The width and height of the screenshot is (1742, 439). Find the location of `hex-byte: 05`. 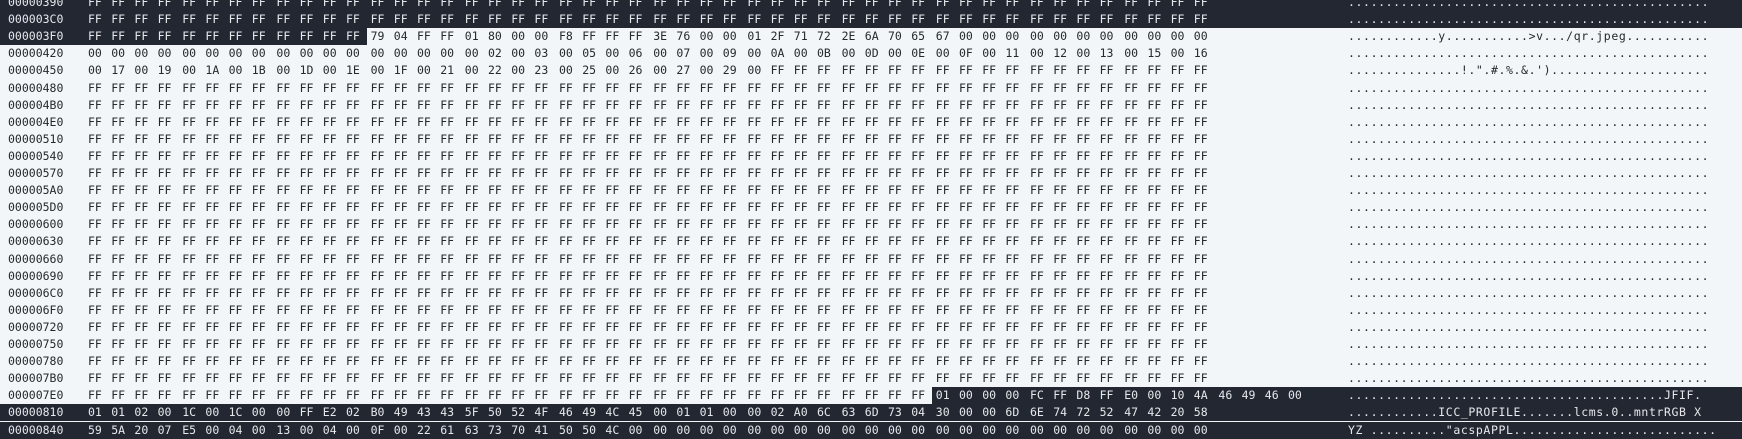

hex-byte: 05 is located at coordinates (591, 53).